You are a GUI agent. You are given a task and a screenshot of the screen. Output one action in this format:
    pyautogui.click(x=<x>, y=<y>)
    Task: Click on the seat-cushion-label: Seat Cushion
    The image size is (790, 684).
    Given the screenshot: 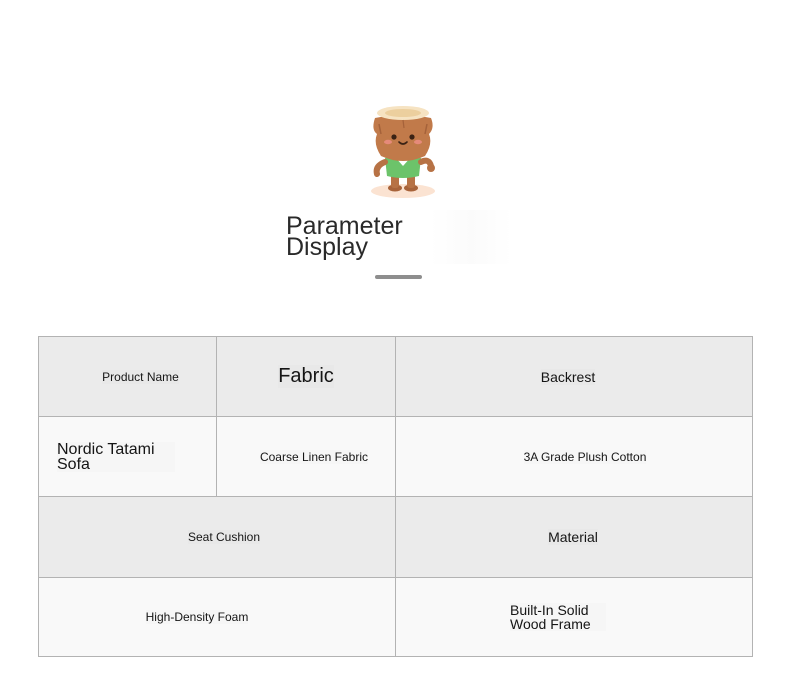 What is the action you would take?
    pyautogui.click(x=224, y=537)
    